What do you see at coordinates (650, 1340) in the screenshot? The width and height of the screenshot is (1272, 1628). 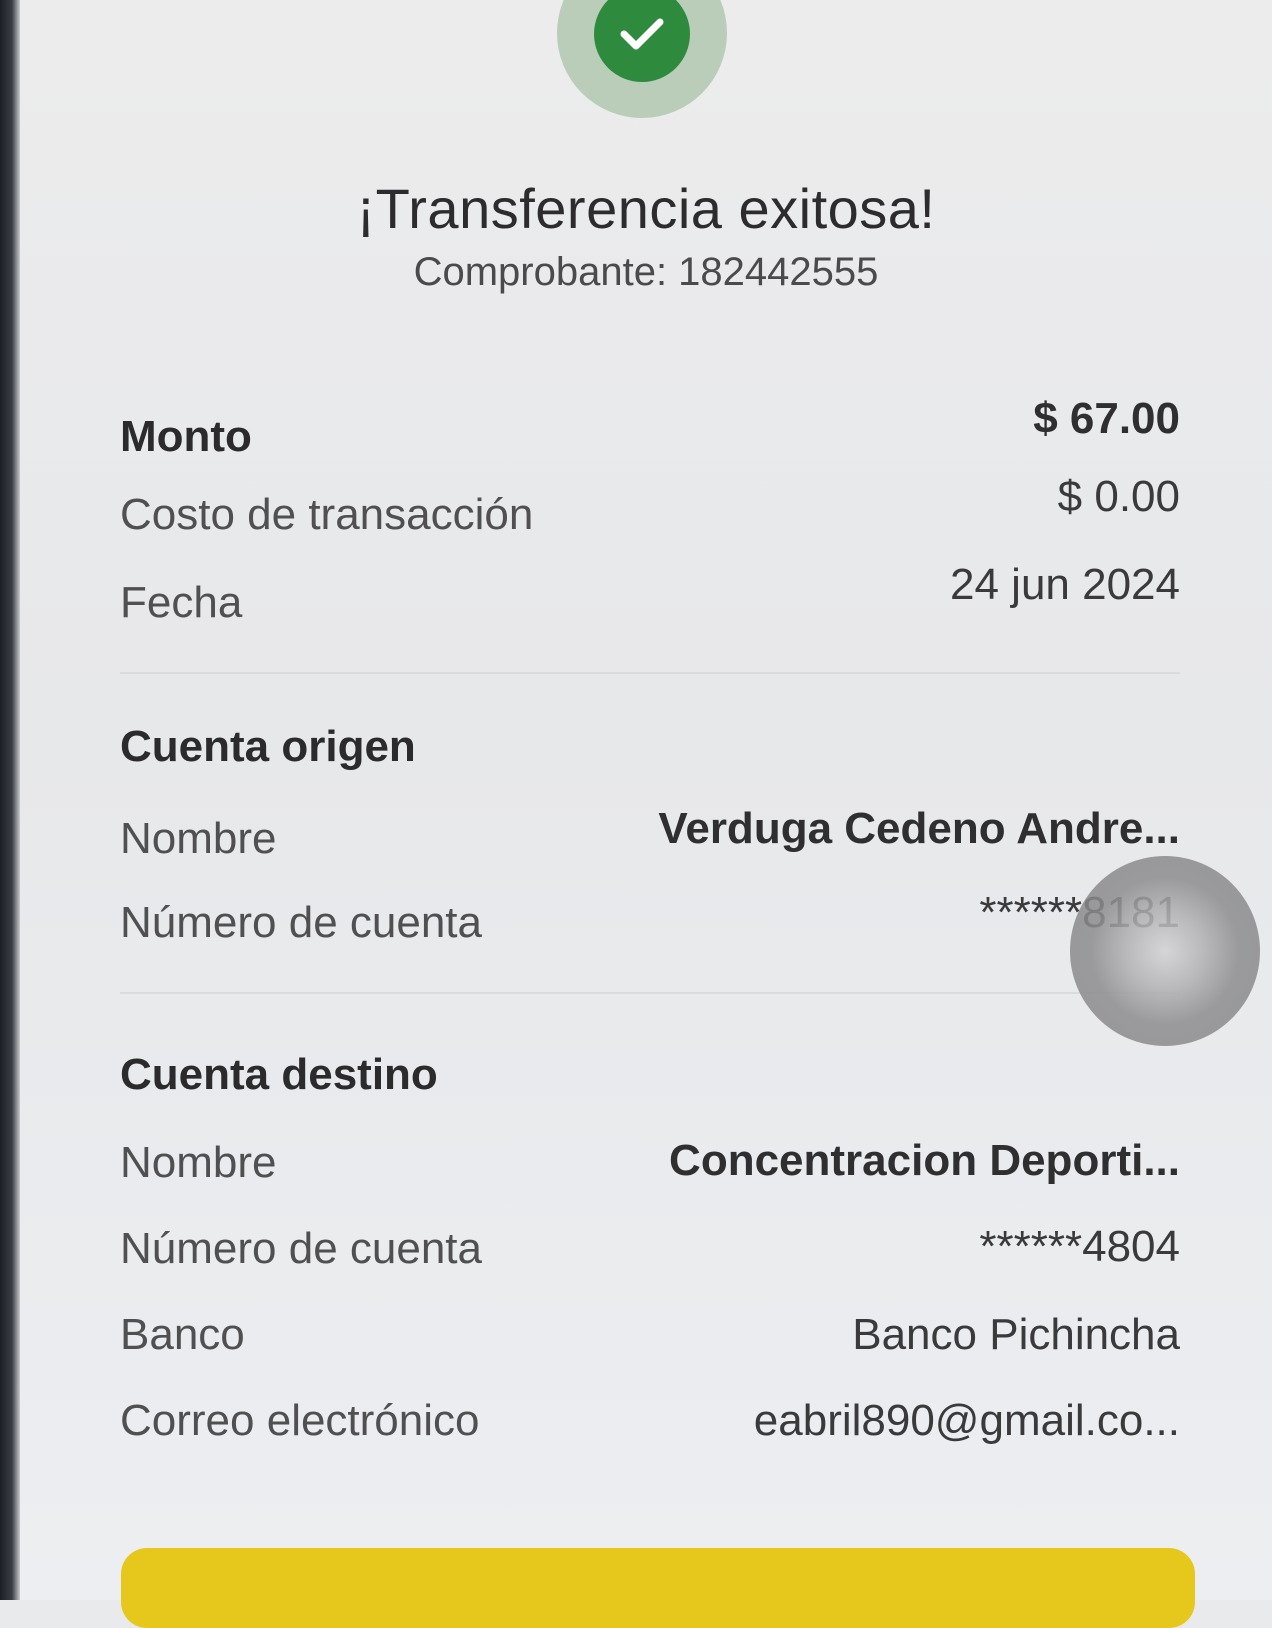 I see `bank-row: Banco Banco Pichincha` at bounding box center [650, 1340].